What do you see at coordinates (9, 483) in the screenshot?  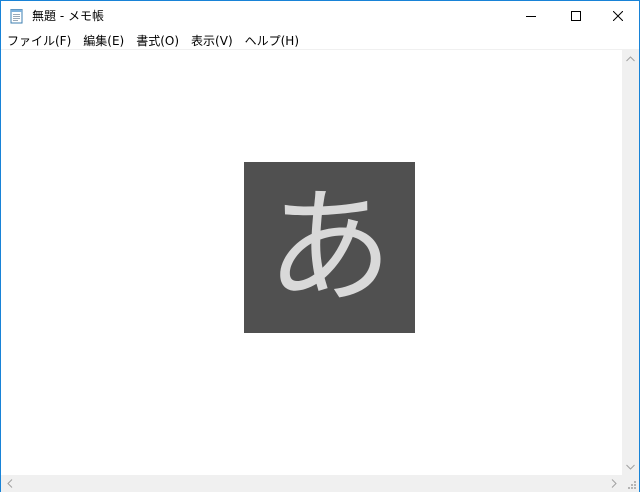 I see `chevron-left-icon` at bounding box center [9, 483].